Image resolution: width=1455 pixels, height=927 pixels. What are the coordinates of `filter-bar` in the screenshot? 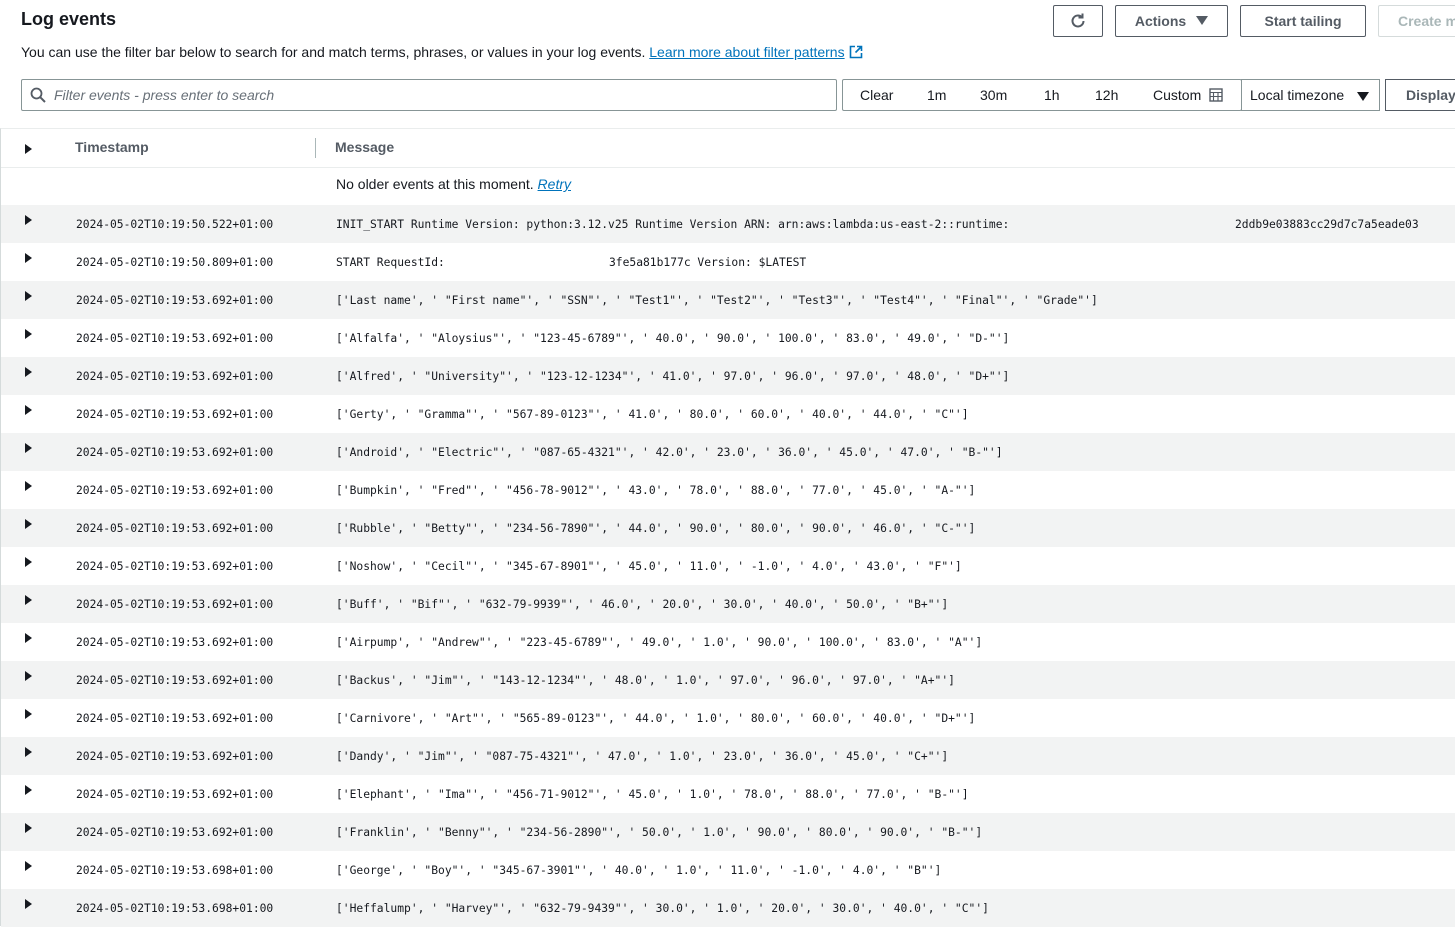 It's located at (429, 95).